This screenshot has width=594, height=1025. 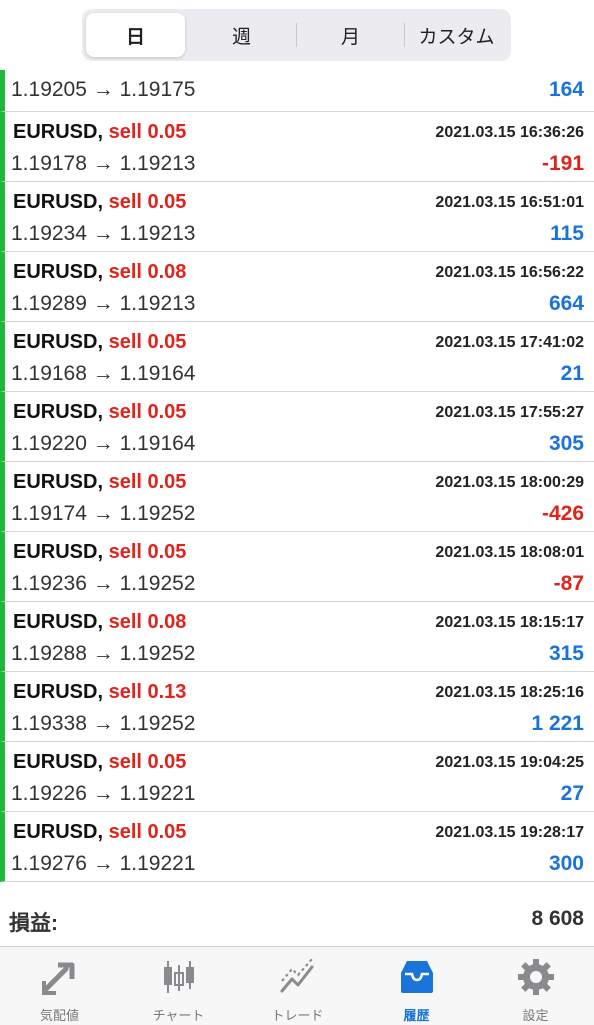 What do you see at coordinates (350, 35) in the screenshot?
I see `segment-month: 月` at bounding box center [350, 35].